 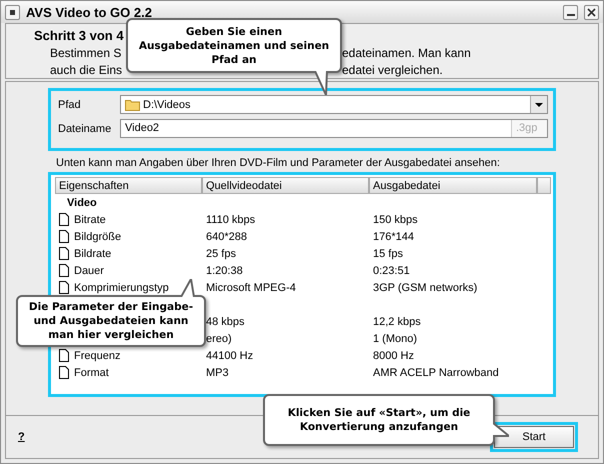 I want to click on table-cell-text: MP3, so click(x=217, y=372).